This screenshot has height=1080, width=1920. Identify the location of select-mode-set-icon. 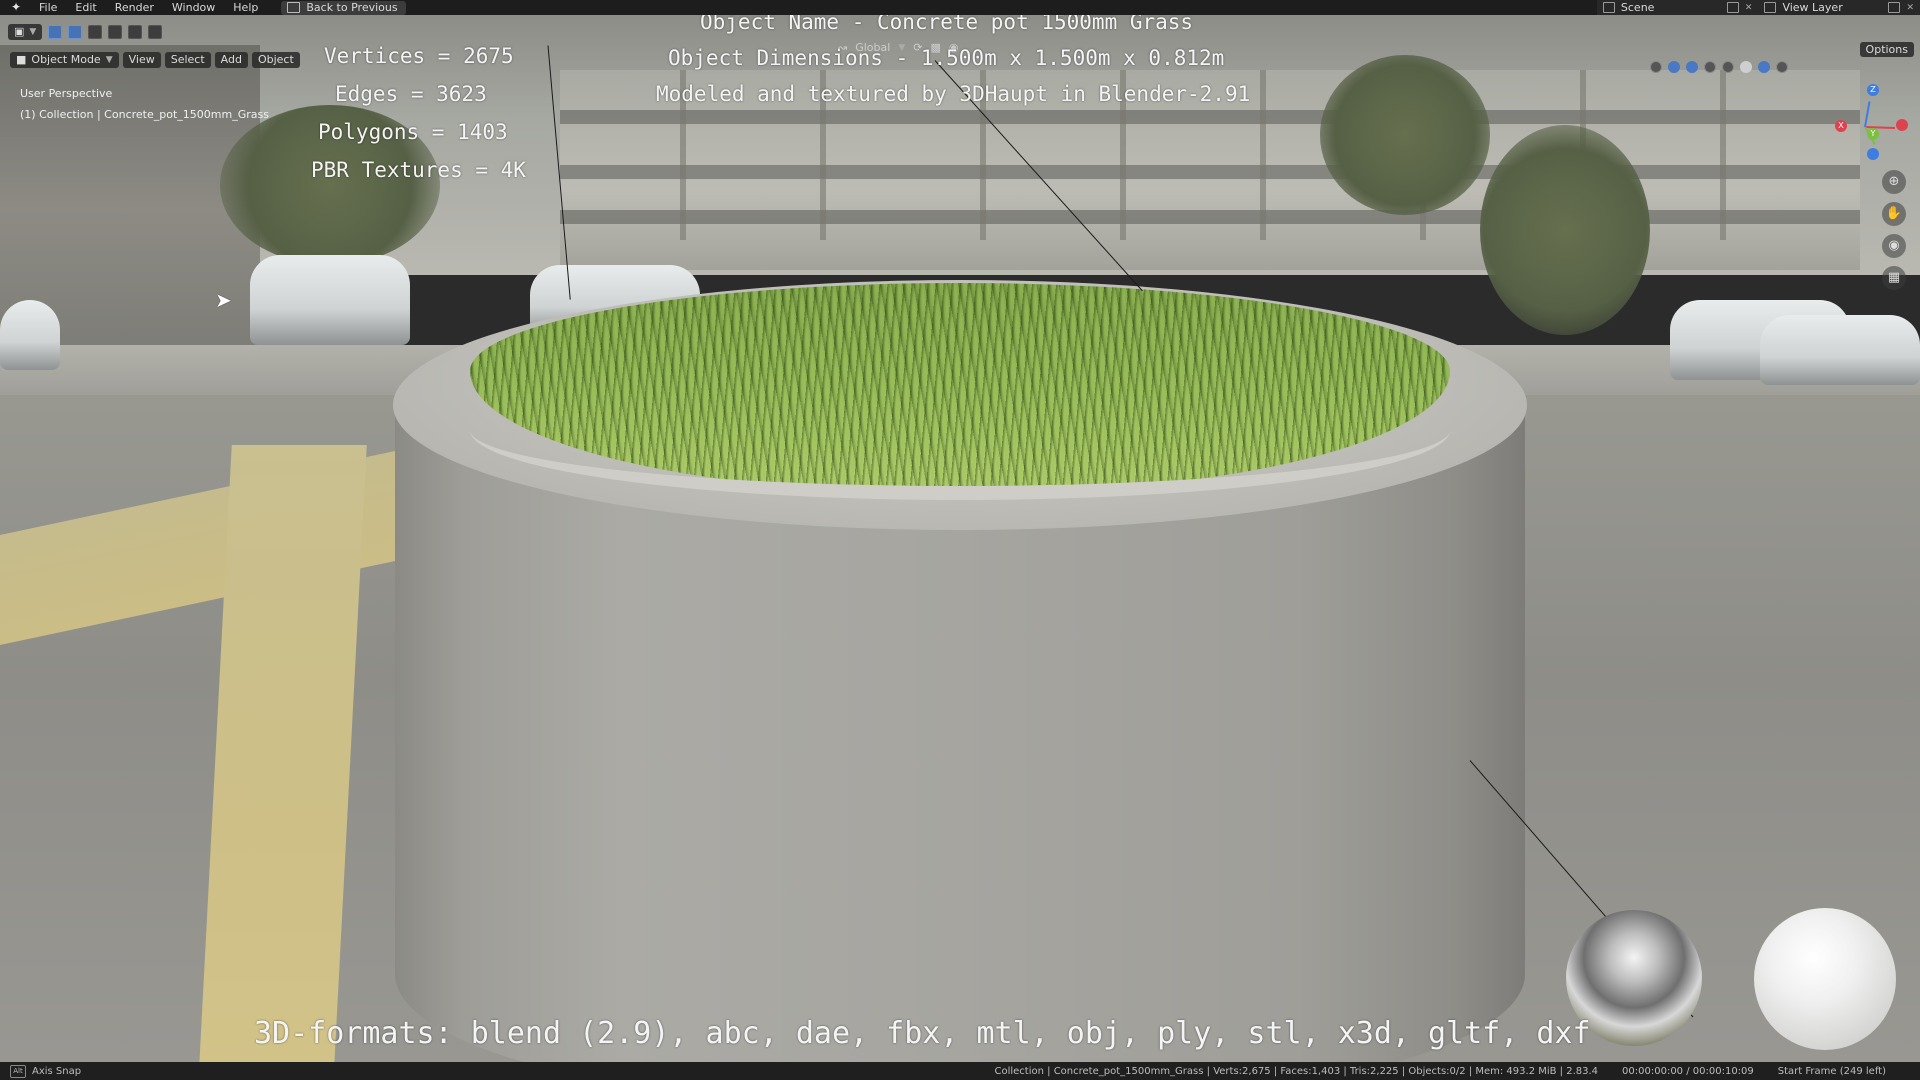
(75, 32).